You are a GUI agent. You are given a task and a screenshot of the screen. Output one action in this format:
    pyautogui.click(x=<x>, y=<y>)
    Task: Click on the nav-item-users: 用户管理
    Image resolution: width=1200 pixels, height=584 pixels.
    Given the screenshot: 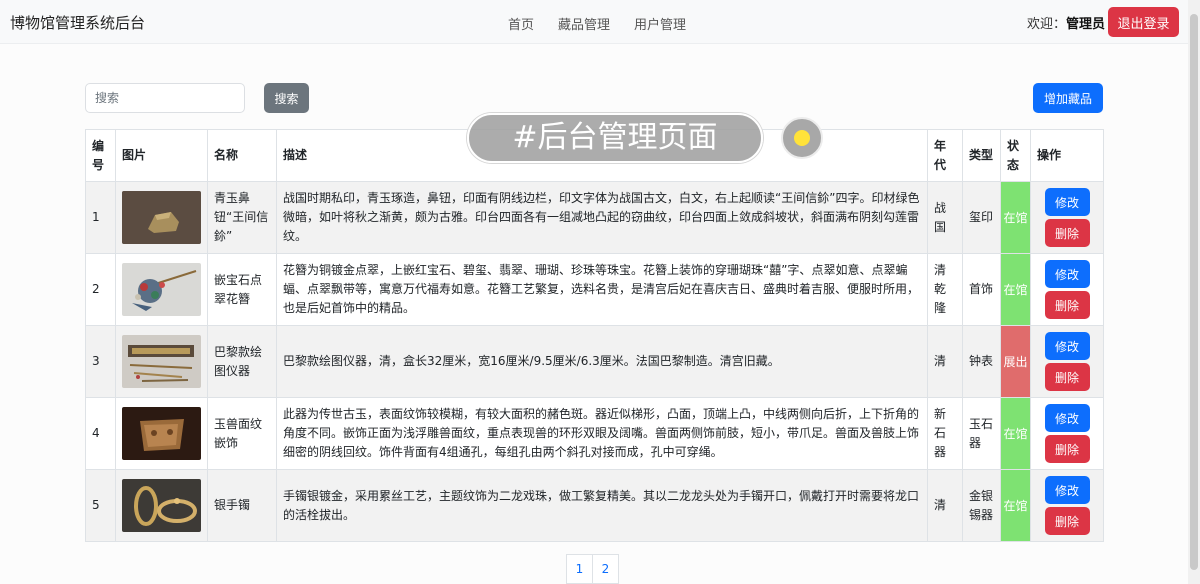 What is the action you would take?
    pyautogui.click(x=660, y=23)
    